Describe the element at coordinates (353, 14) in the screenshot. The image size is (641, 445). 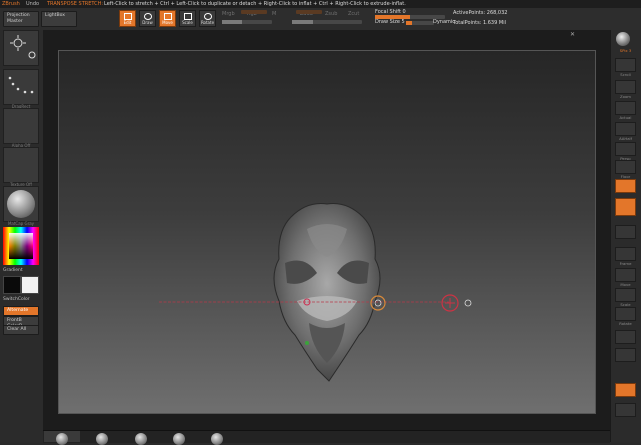
I see `zcut-toggle: Zcut` at that location.